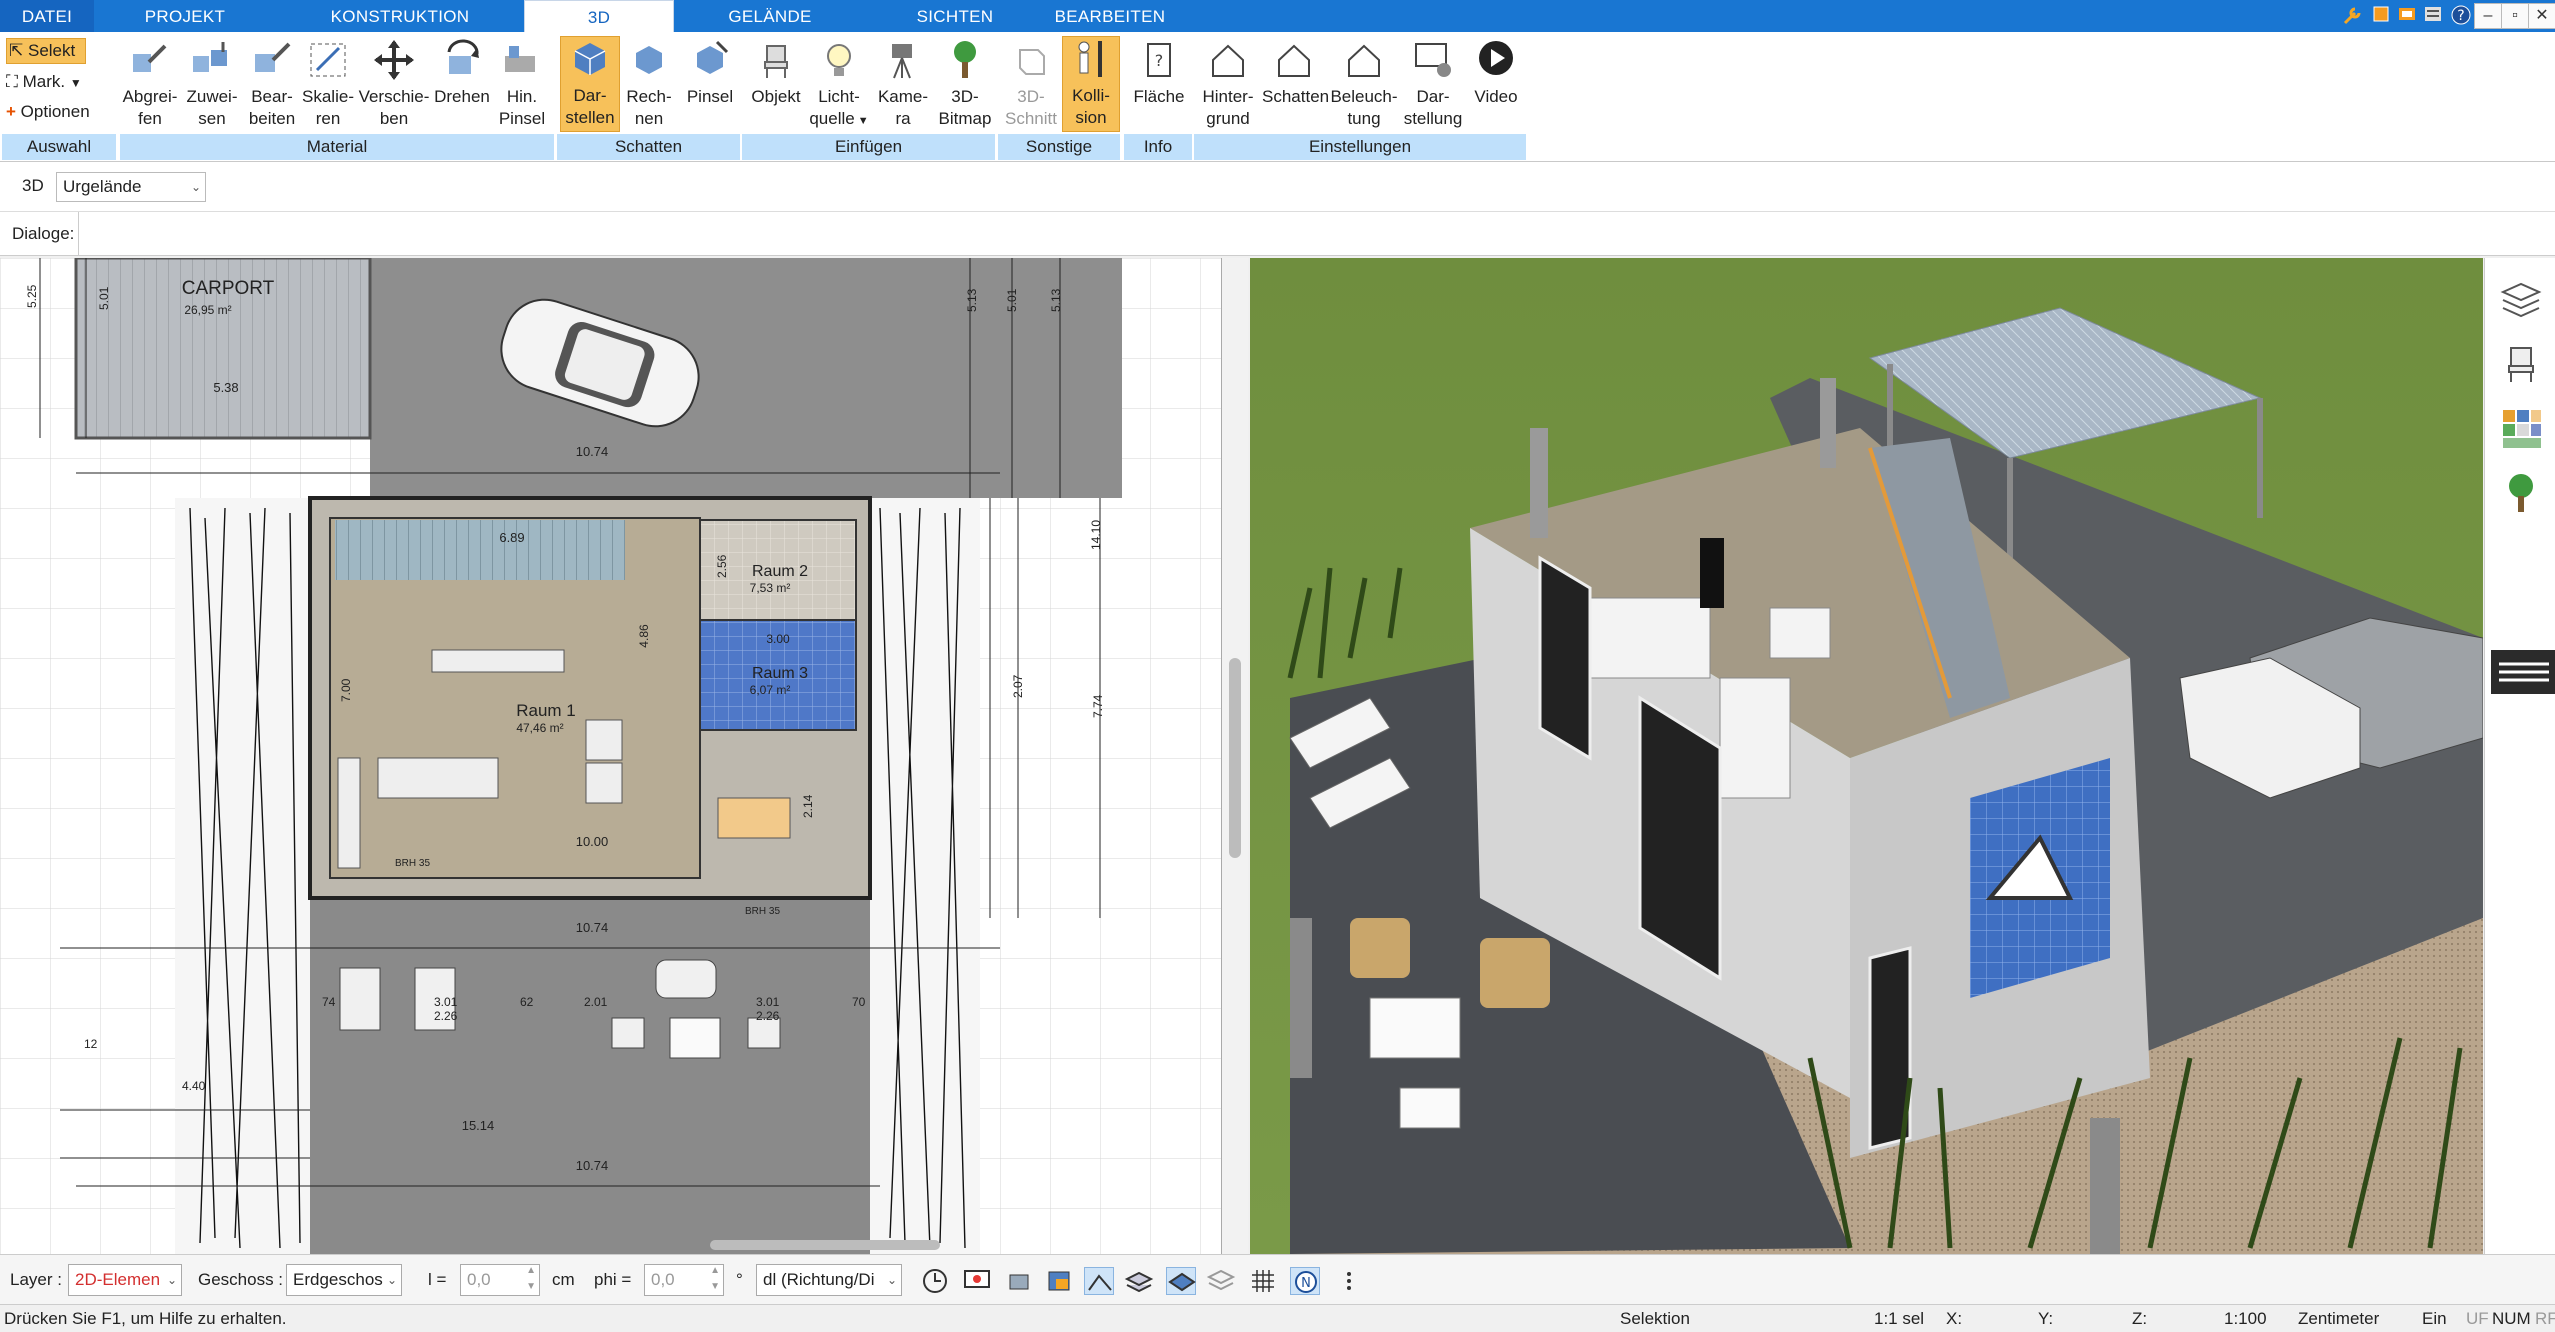 This screenshot has width=2555, height=1332. I want to click on vertical-scrollbar, so click(1235, 758).